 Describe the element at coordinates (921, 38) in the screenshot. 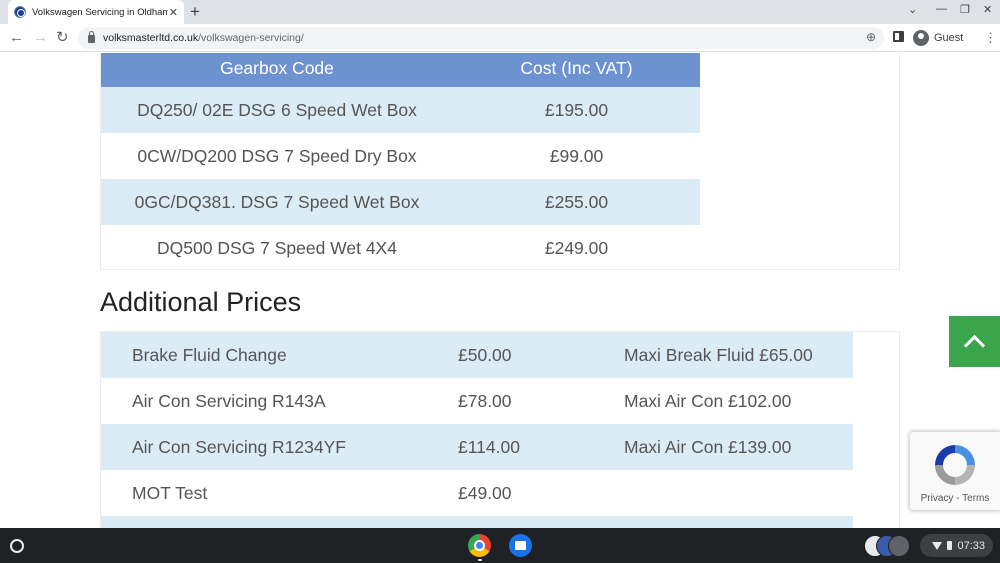

I see `guest-avatar-icon` at that location.